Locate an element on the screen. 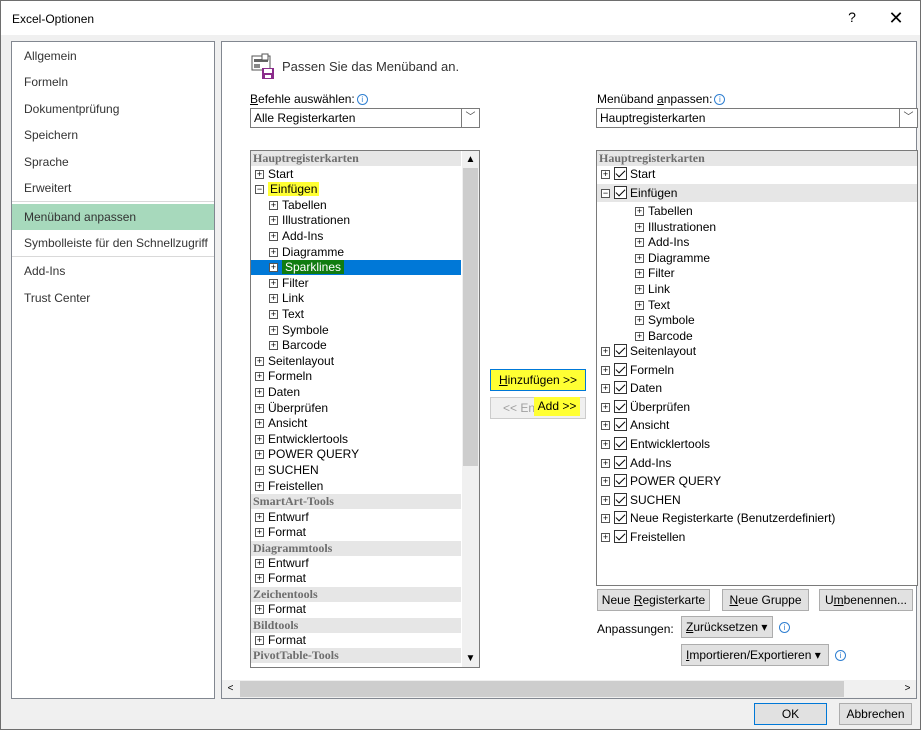 The width and height of the screenshot is (921, 730). ok-button: OK is located at coordinates (790, 714).